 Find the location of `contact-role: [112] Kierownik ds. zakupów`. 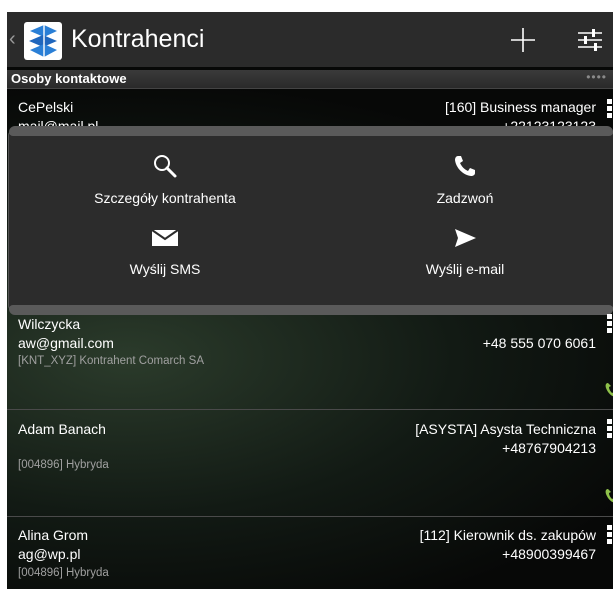

contact-role: [112] Kierownik ds. zakupów is located at coordinates (507, 535).